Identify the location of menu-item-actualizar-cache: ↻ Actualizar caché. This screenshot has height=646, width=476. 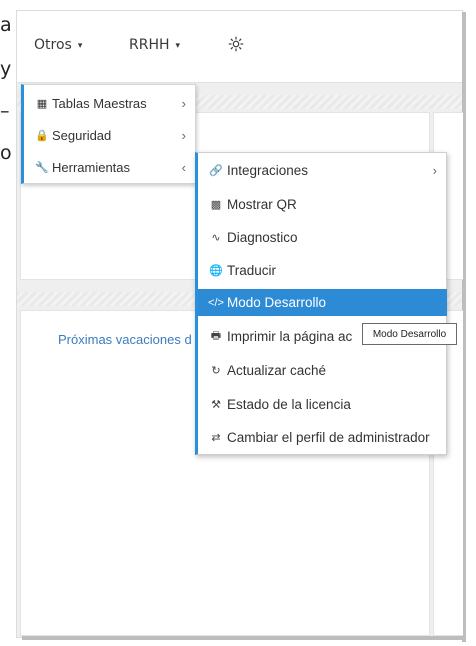
(322, 370).